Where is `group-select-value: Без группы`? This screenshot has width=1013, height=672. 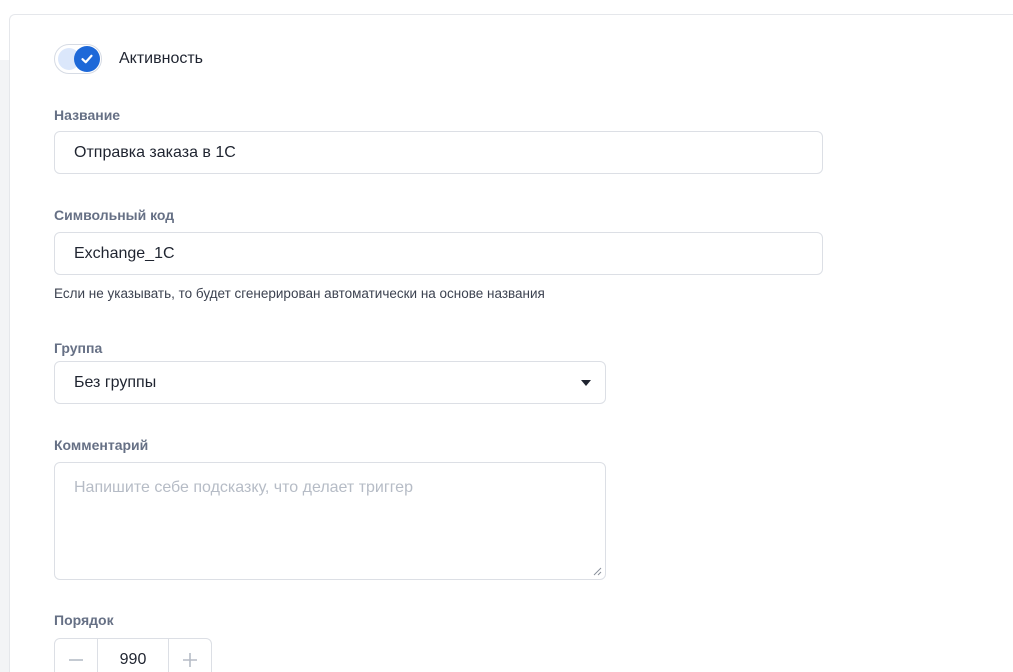 group-select-value: Без группы is located at coordinates (115, 382).